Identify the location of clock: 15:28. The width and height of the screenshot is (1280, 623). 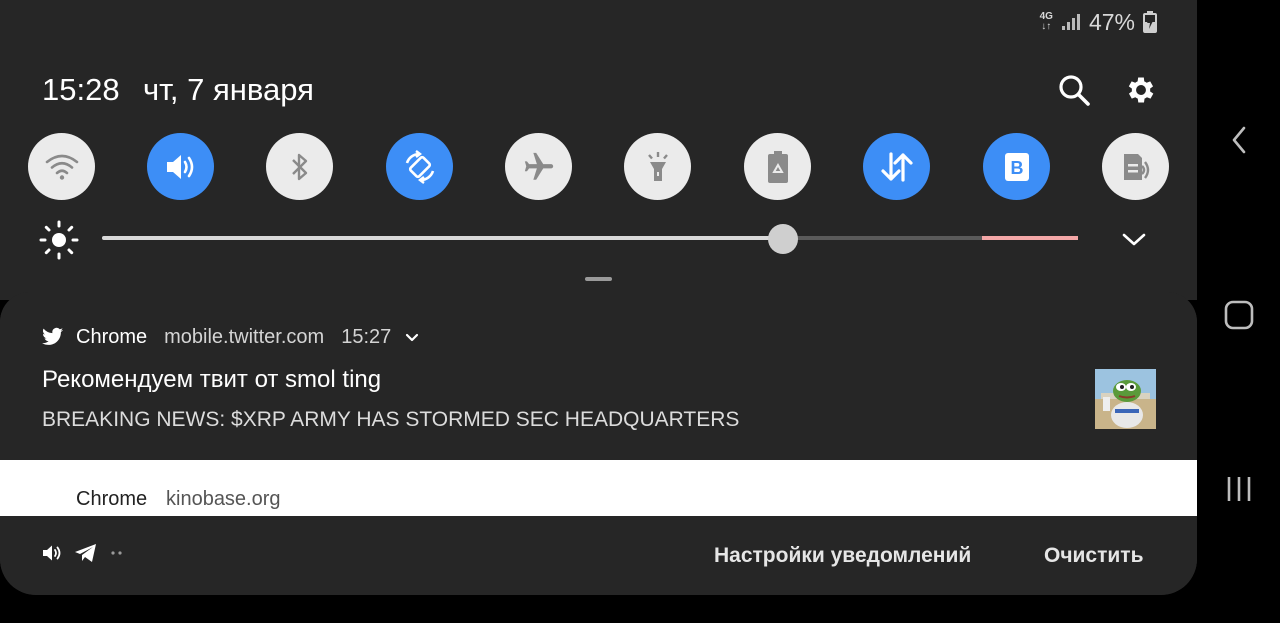
(81, 89).